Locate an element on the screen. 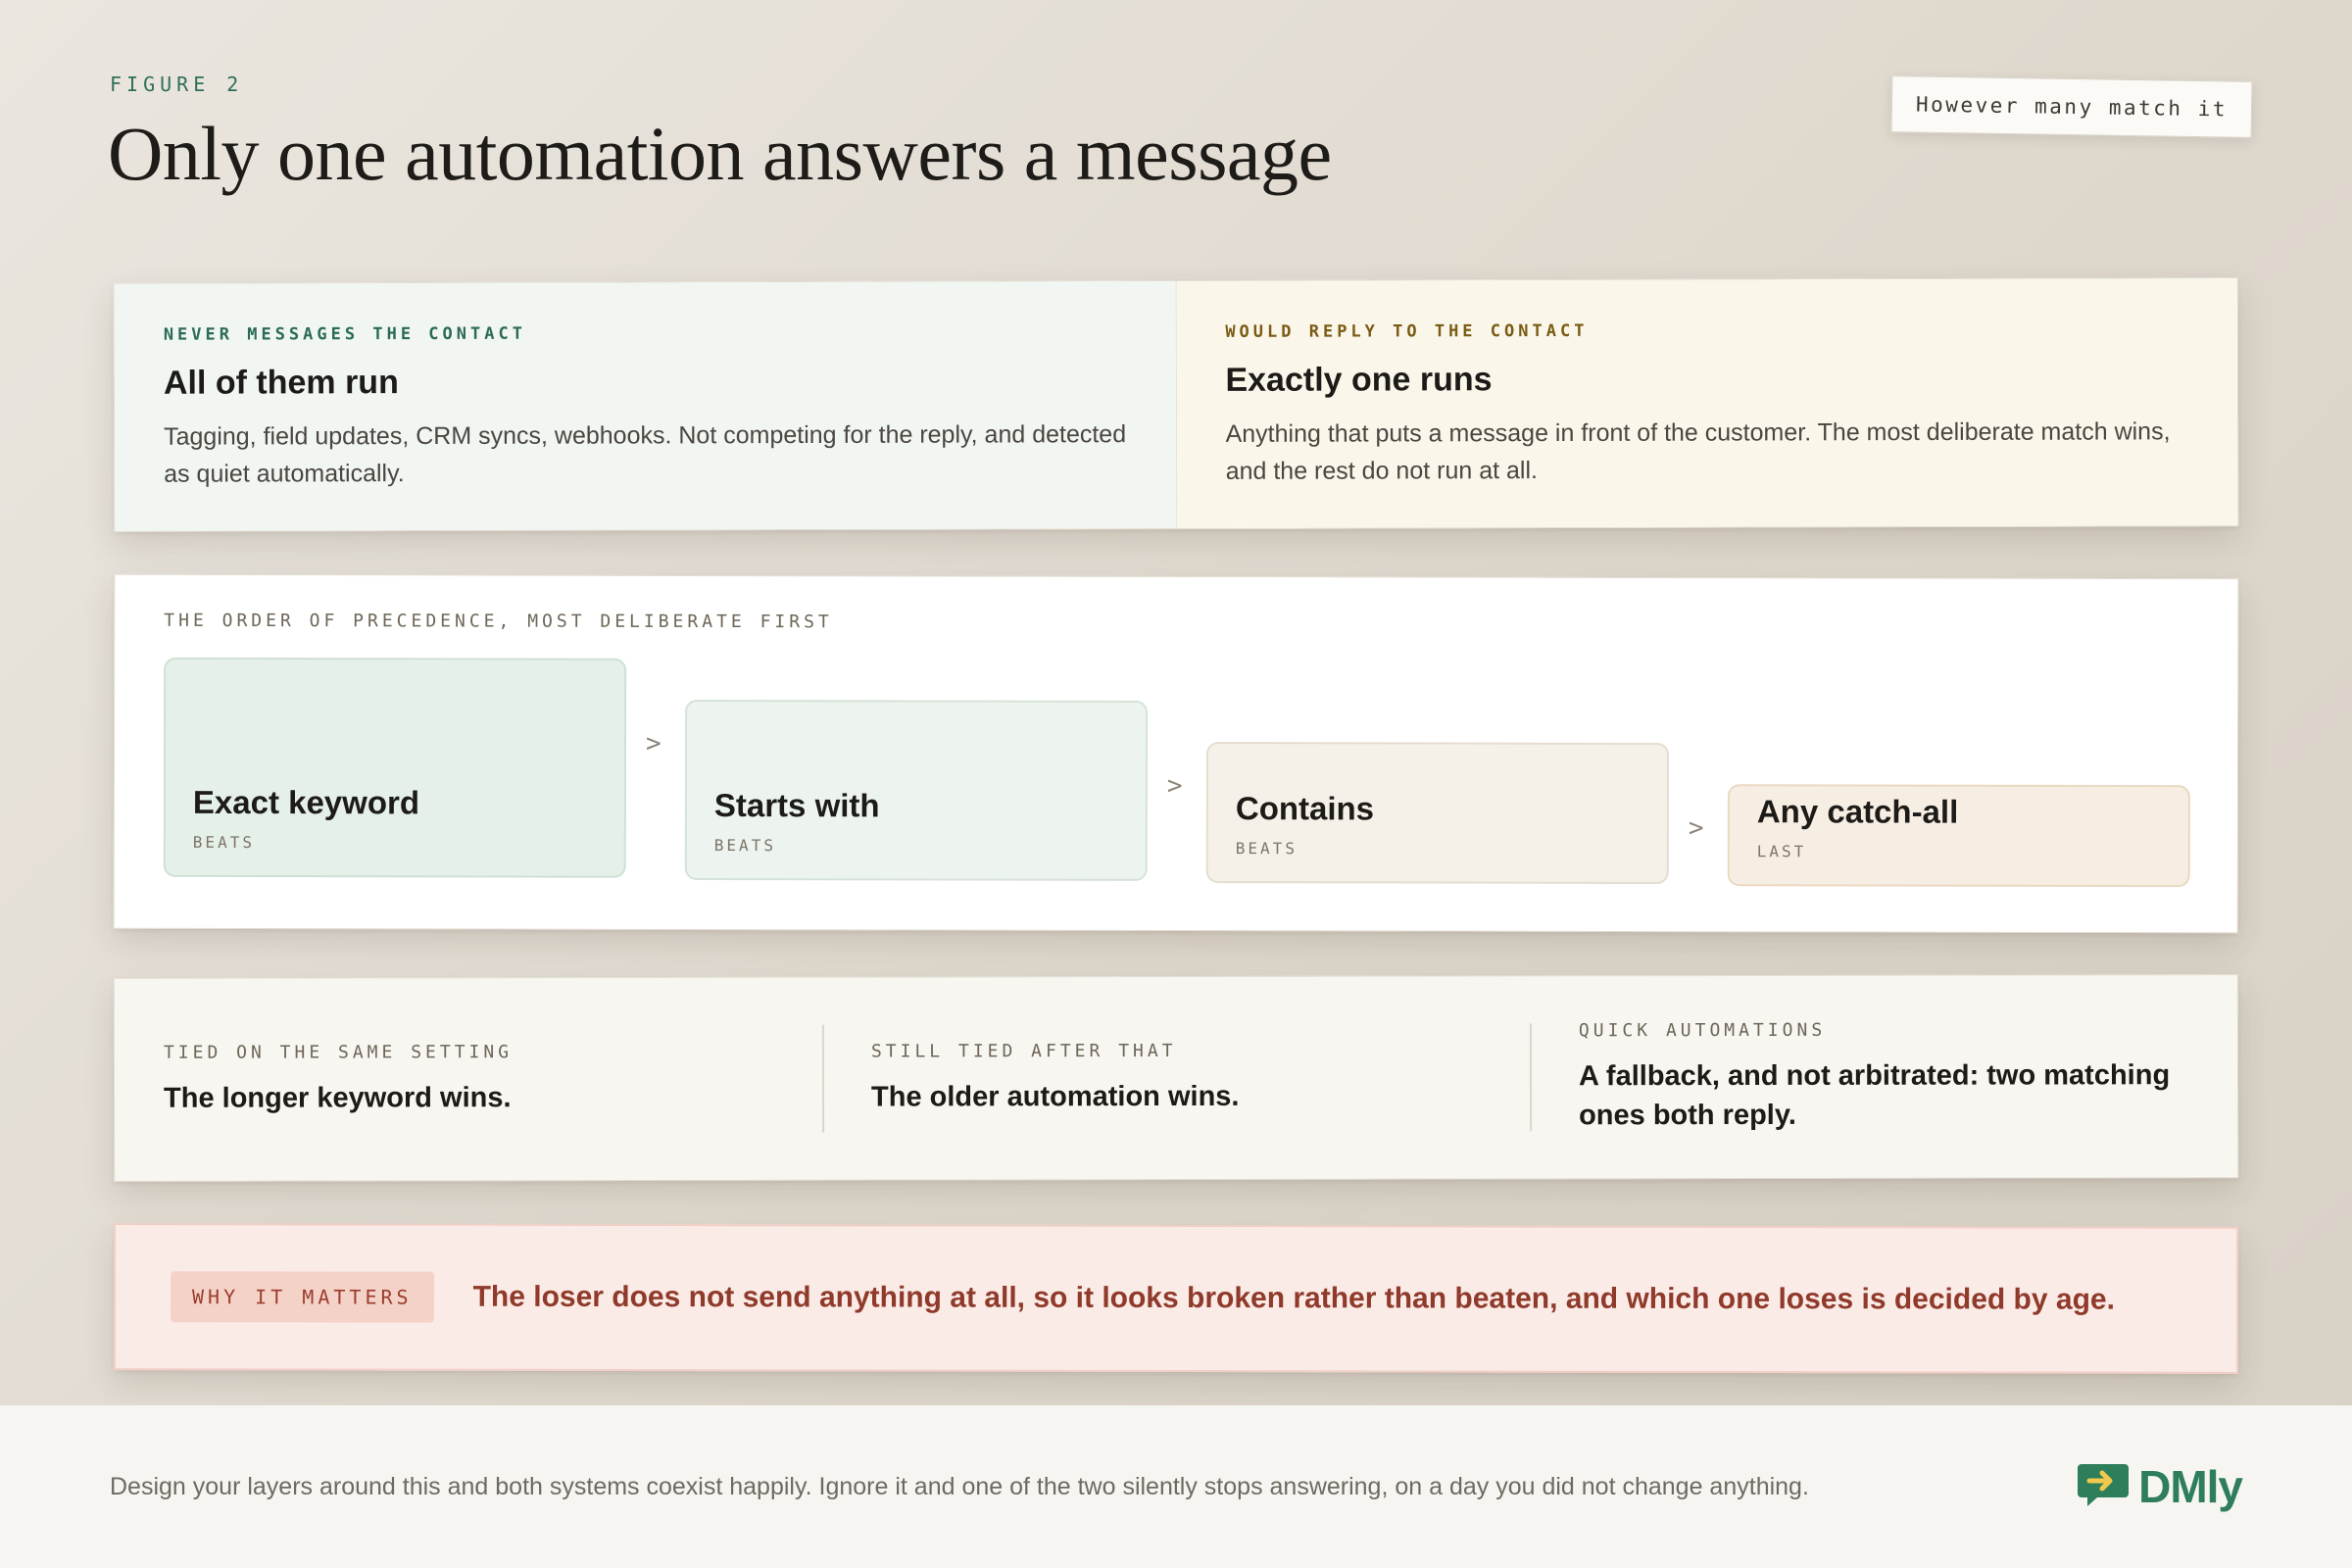 This screenshot has width=2352, height=1568. page-title: Only one automation answers a message is located at coordinates (720, 153).